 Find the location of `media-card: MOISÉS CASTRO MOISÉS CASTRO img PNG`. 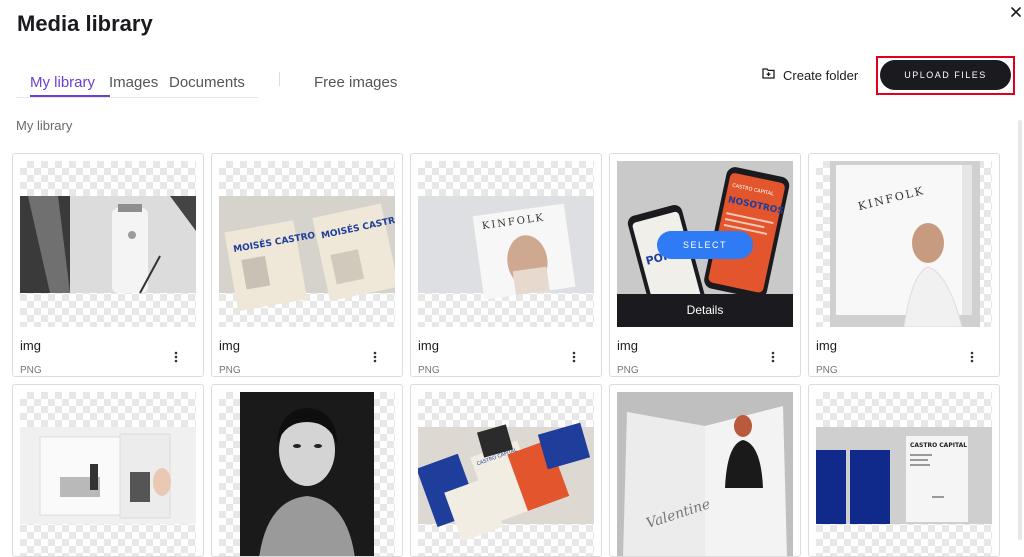

media-card: MOISÉS CASTRO MOISÉS CASTRO img PNG is located at coordinates (307, 265).